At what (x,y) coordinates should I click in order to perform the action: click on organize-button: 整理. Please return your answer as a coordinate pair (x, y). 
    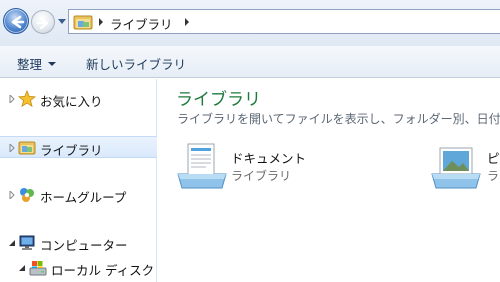
    Looking at the image, I should click on (37, 63).